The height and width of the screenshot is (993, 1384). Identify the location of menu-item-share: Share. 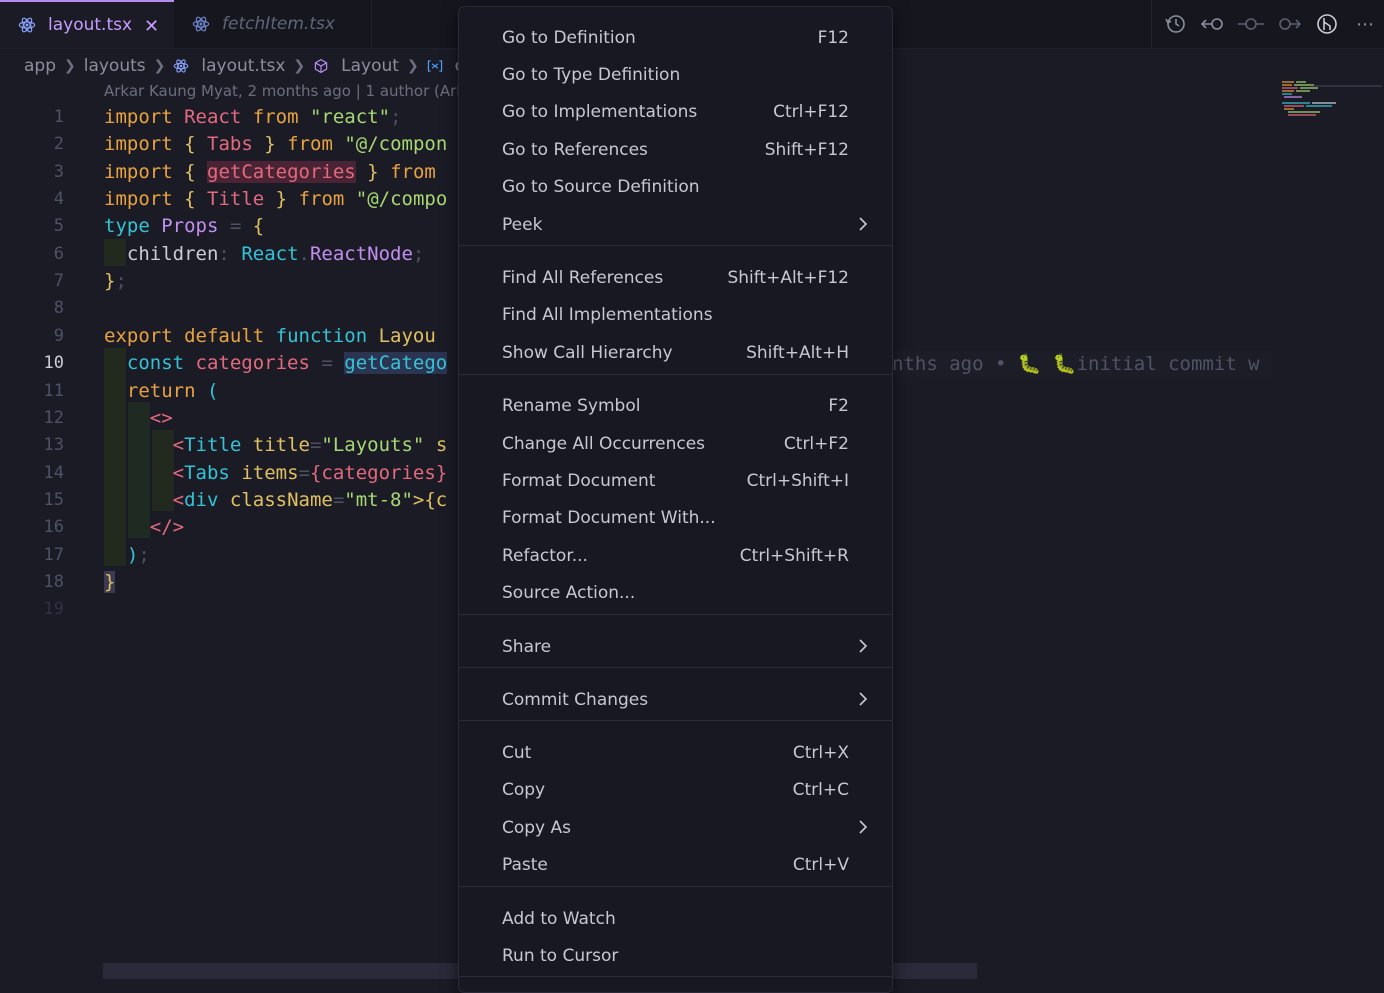
(675, 648).